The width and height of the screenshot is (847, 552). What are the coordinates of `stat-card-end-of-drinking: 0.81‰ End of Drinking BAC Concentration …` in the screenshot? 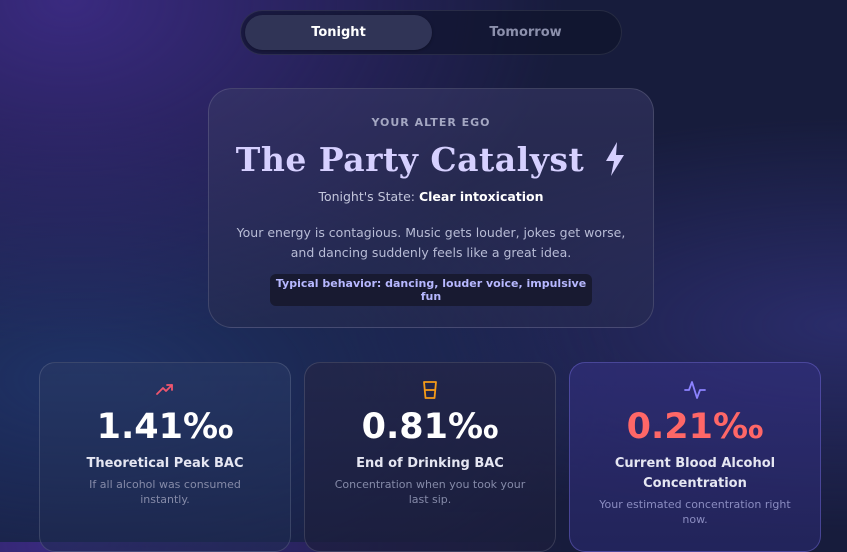 It's located at (430, 457).